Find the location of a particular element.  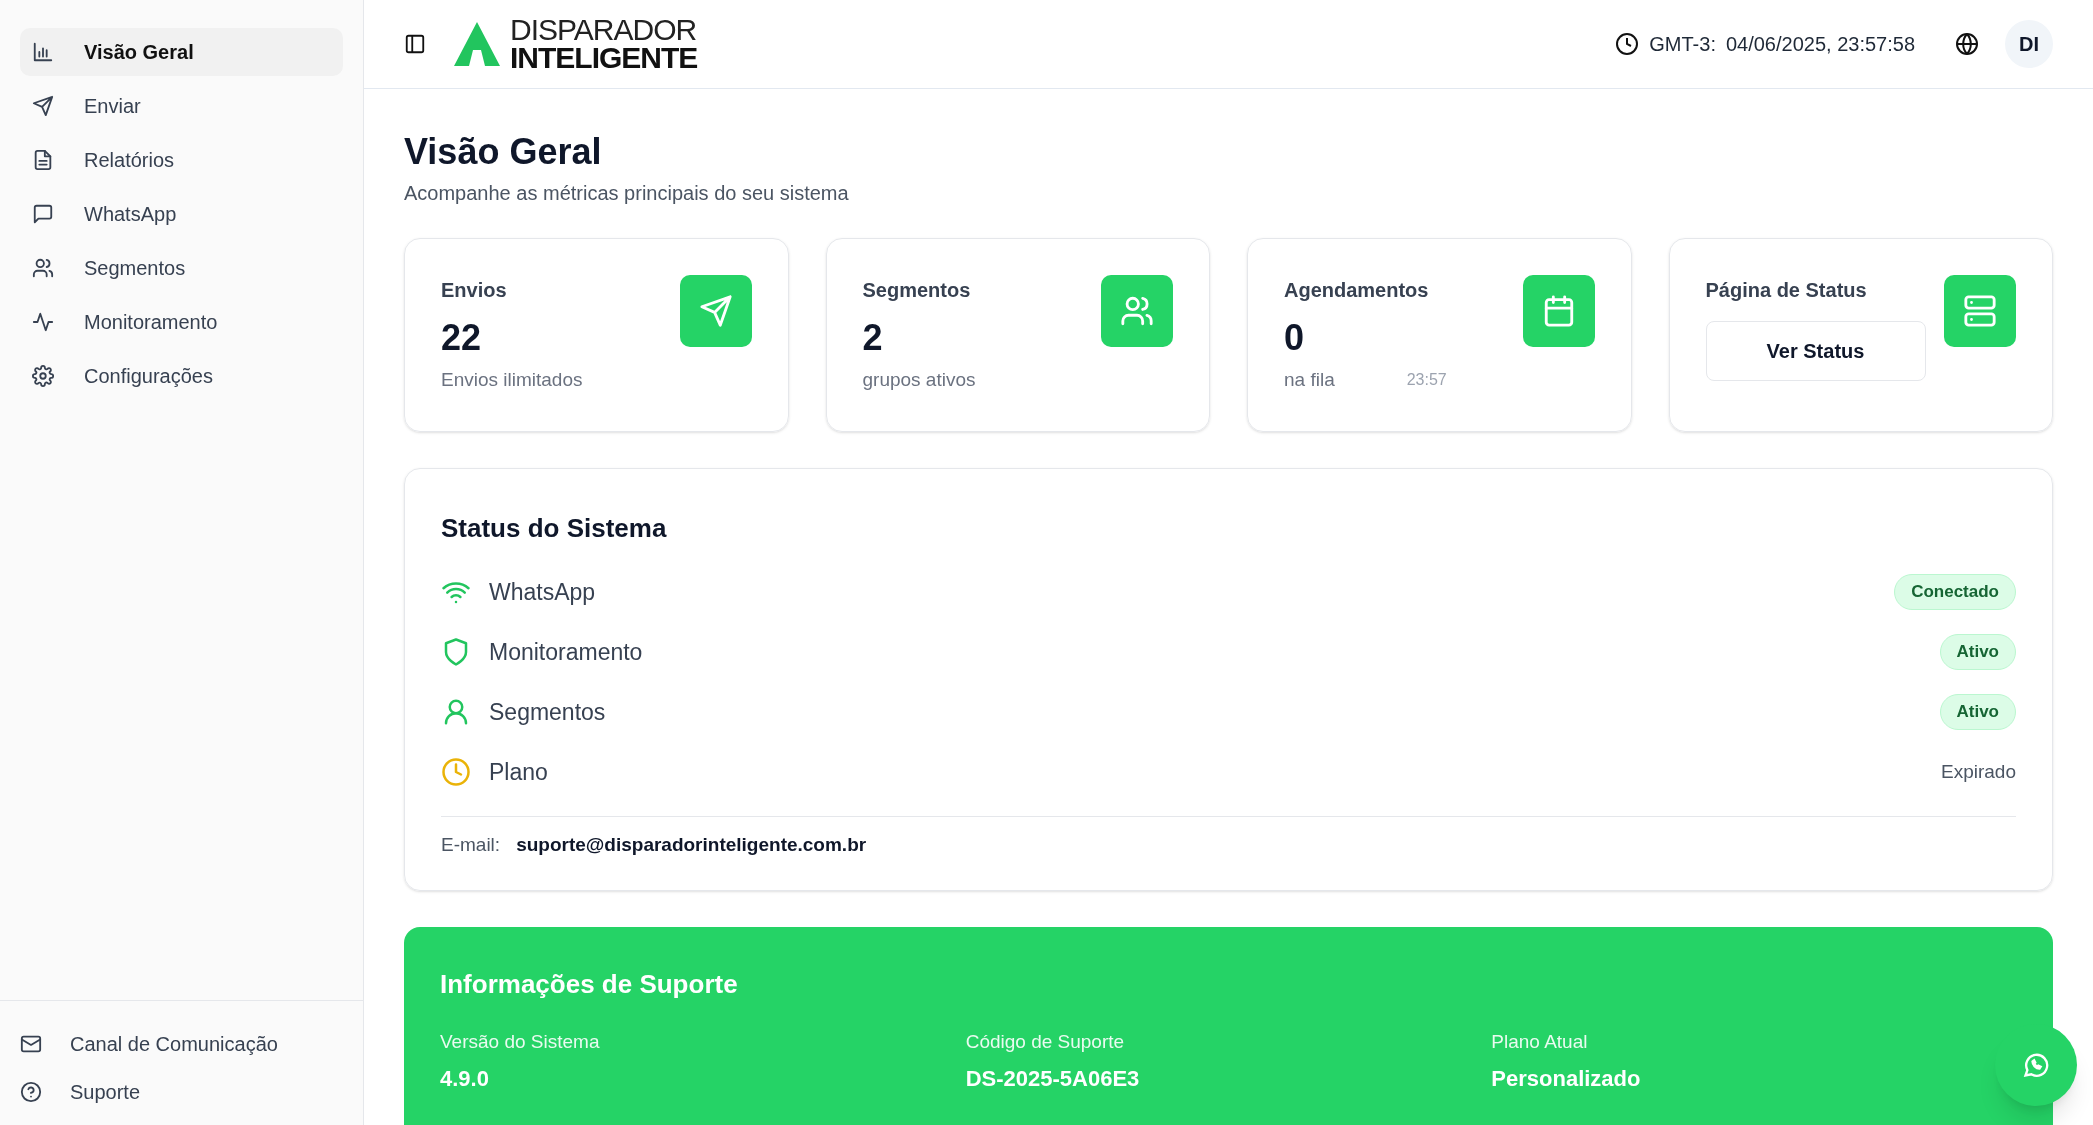

metric-caption: grupos ativos is located at coordinates (919, 380).